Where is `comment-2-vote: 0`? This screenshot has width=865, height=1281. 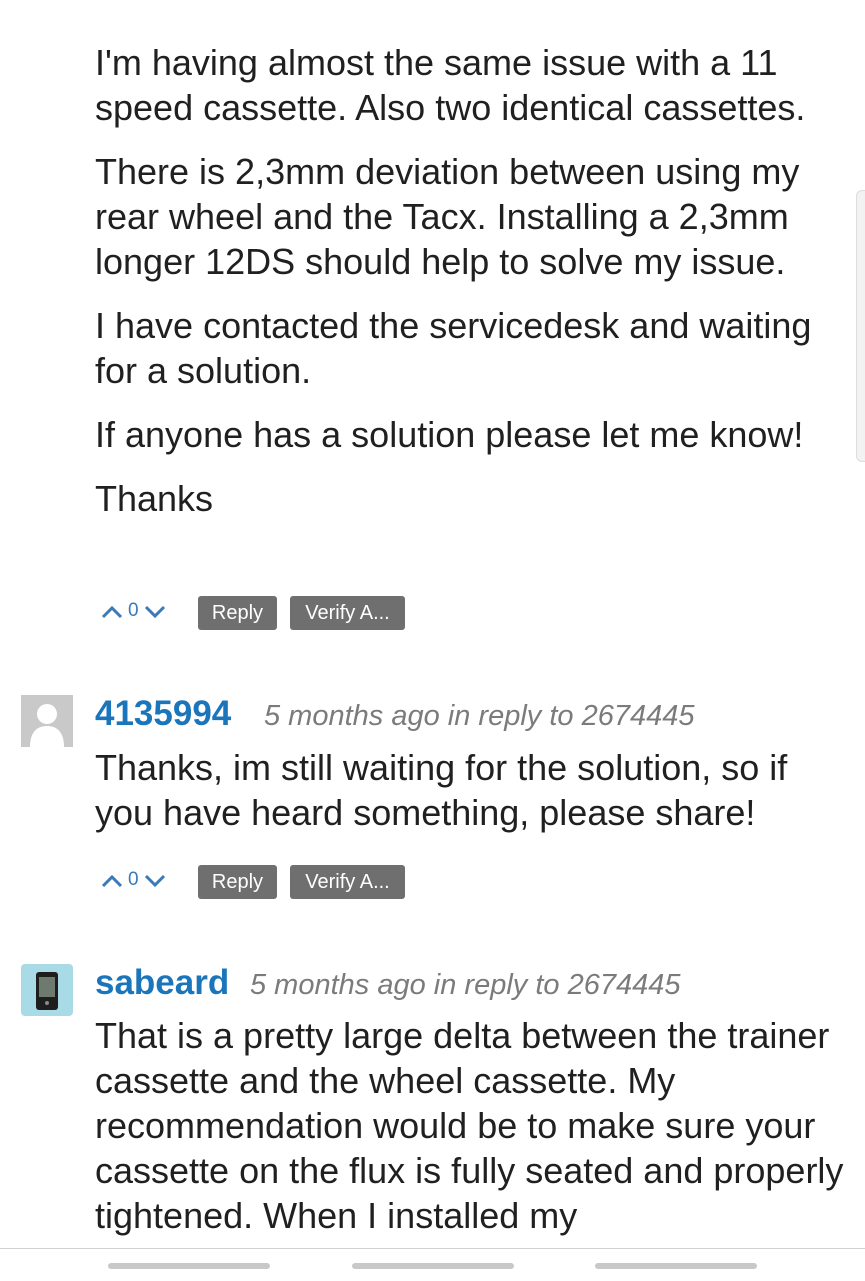
comment-2-vote: 0 is located at coordinates (133, 880).